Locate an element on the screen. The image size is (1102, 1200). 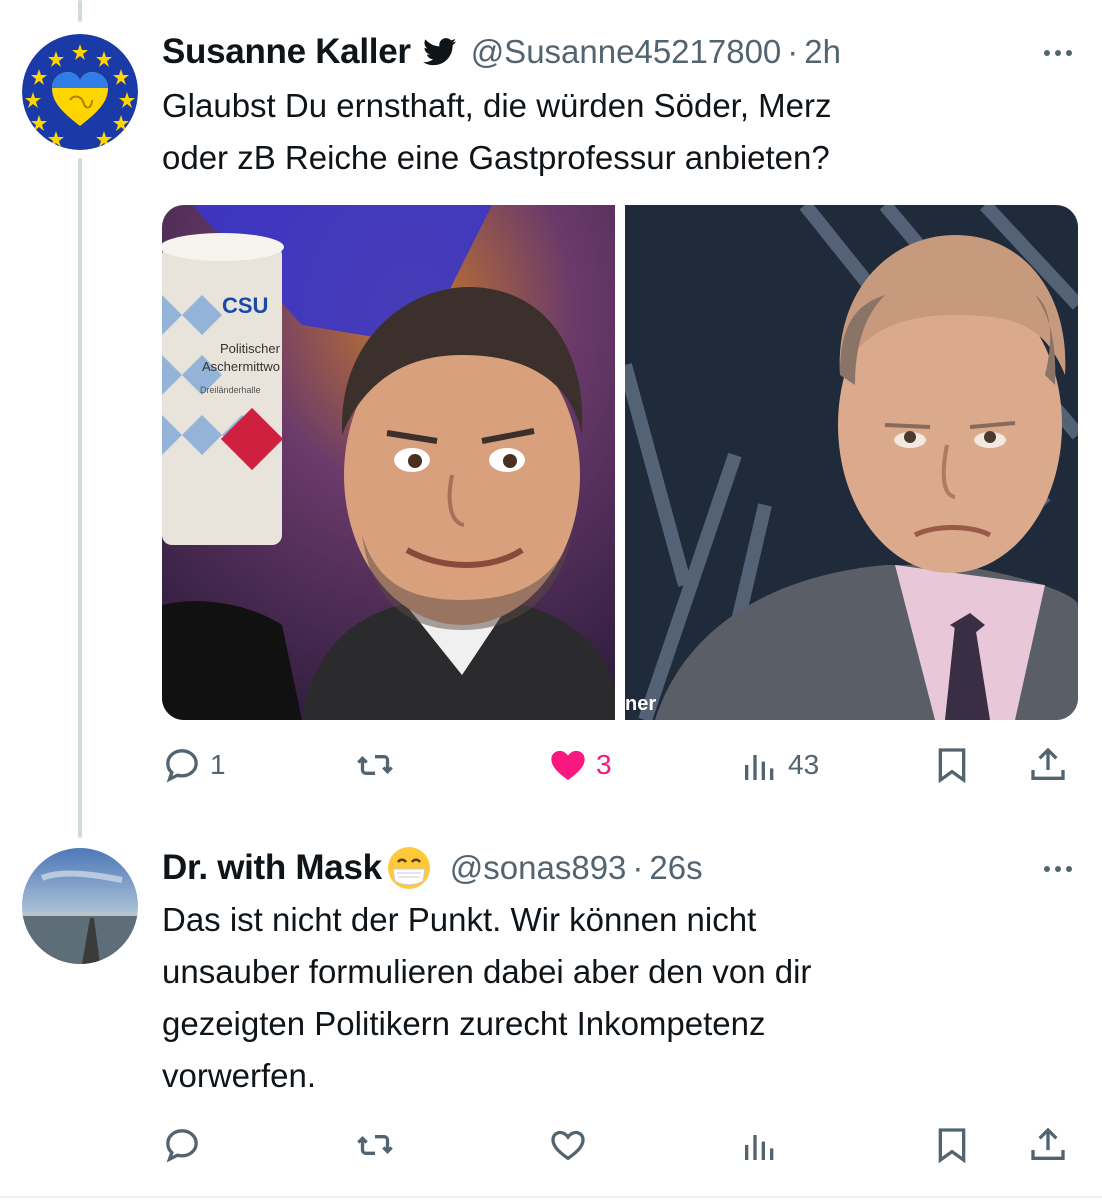
reply-button is located at coordinates (182, 1145).